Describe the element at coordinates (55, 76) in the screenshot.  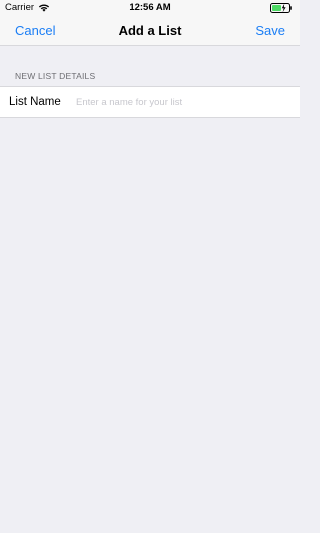
I see `section-header: NEW LIST DETAILS` at that location.